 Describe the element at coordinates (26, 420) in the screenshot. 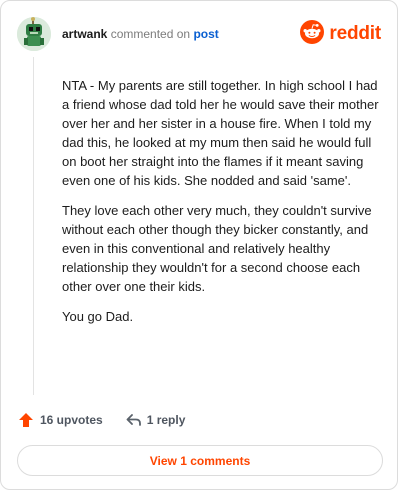

I see `upvote-arrow-icon` at that location.